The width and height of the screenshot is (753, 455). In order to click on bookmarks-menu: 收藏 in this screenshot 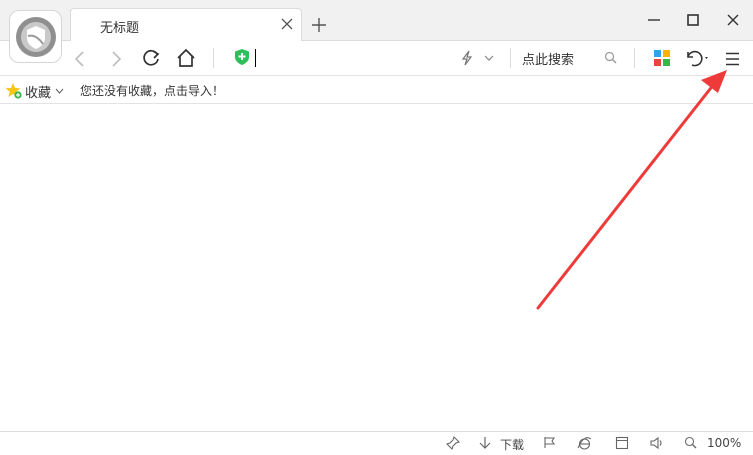, I will do `click(38, 91)`.